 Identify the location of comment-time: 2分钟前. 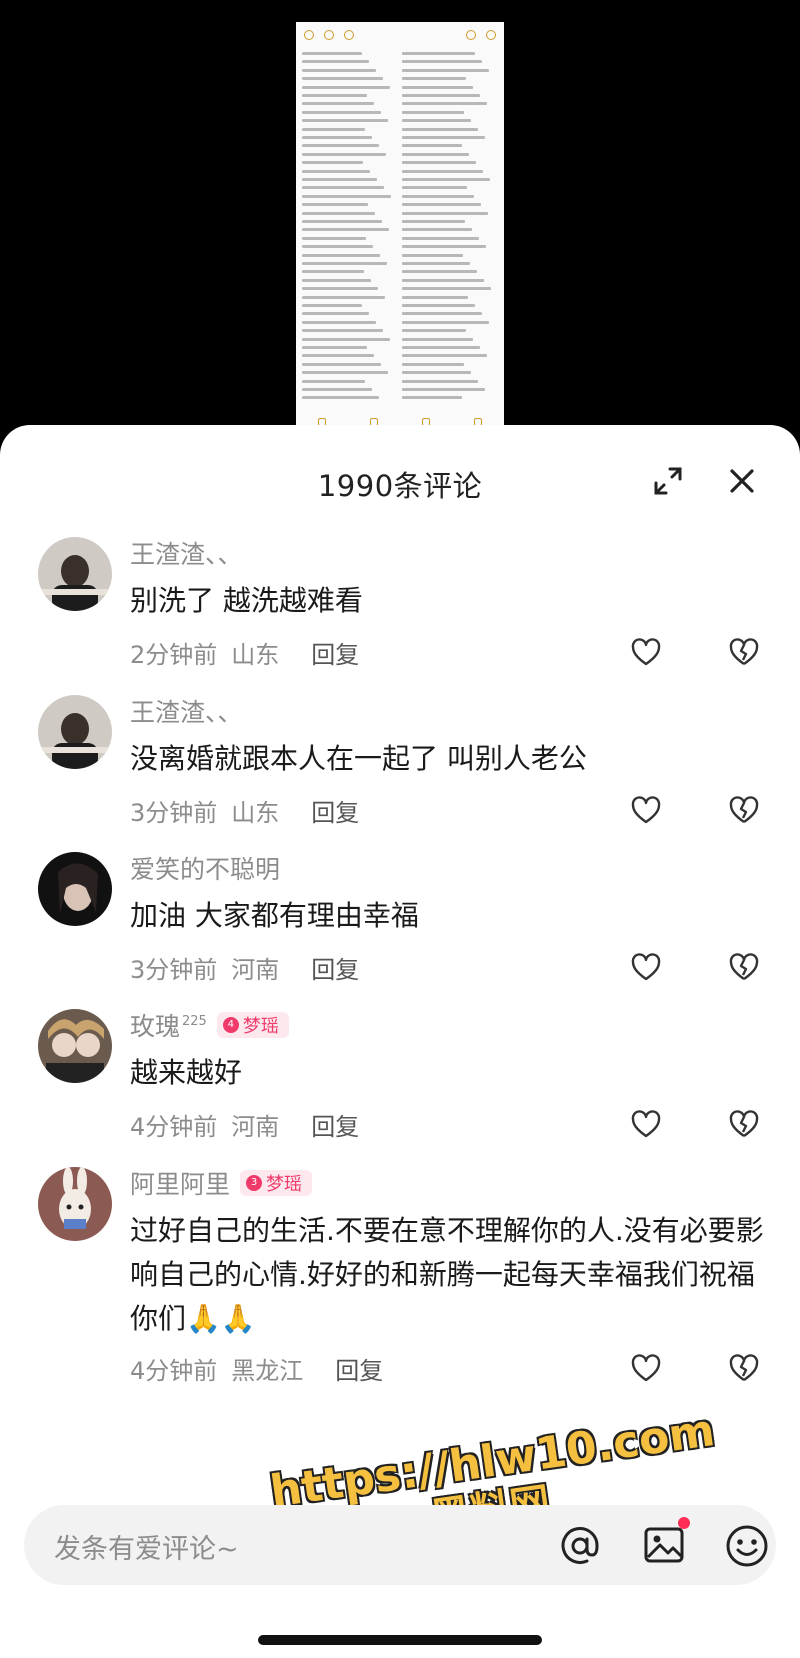
(174, 655).